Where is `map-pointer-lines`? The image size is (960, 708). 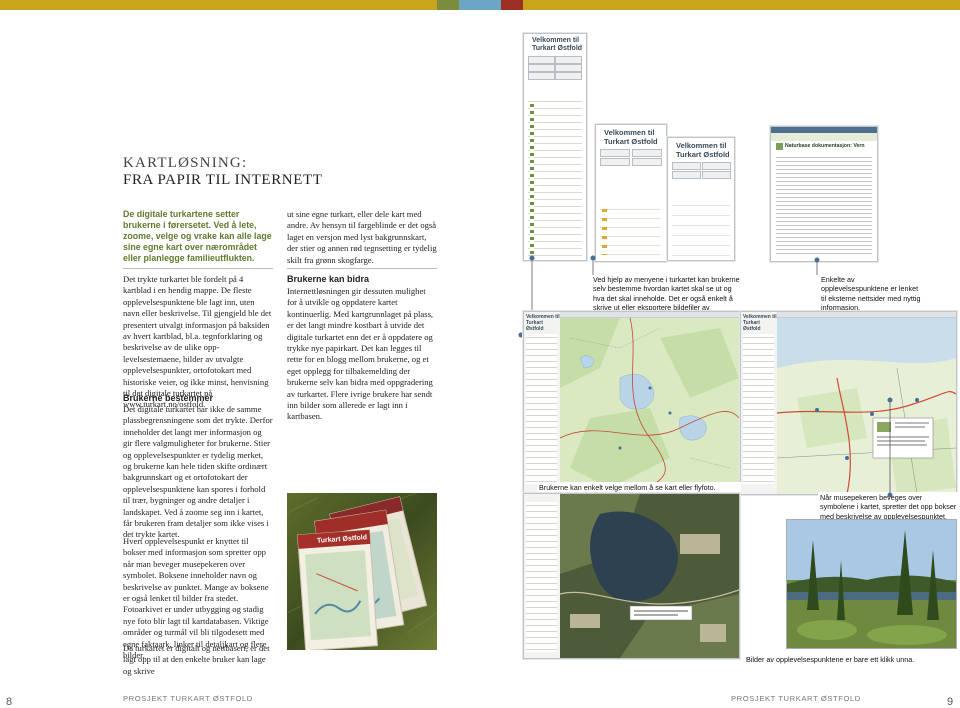
map-pointer-lines is located at coordinates (890, 447).